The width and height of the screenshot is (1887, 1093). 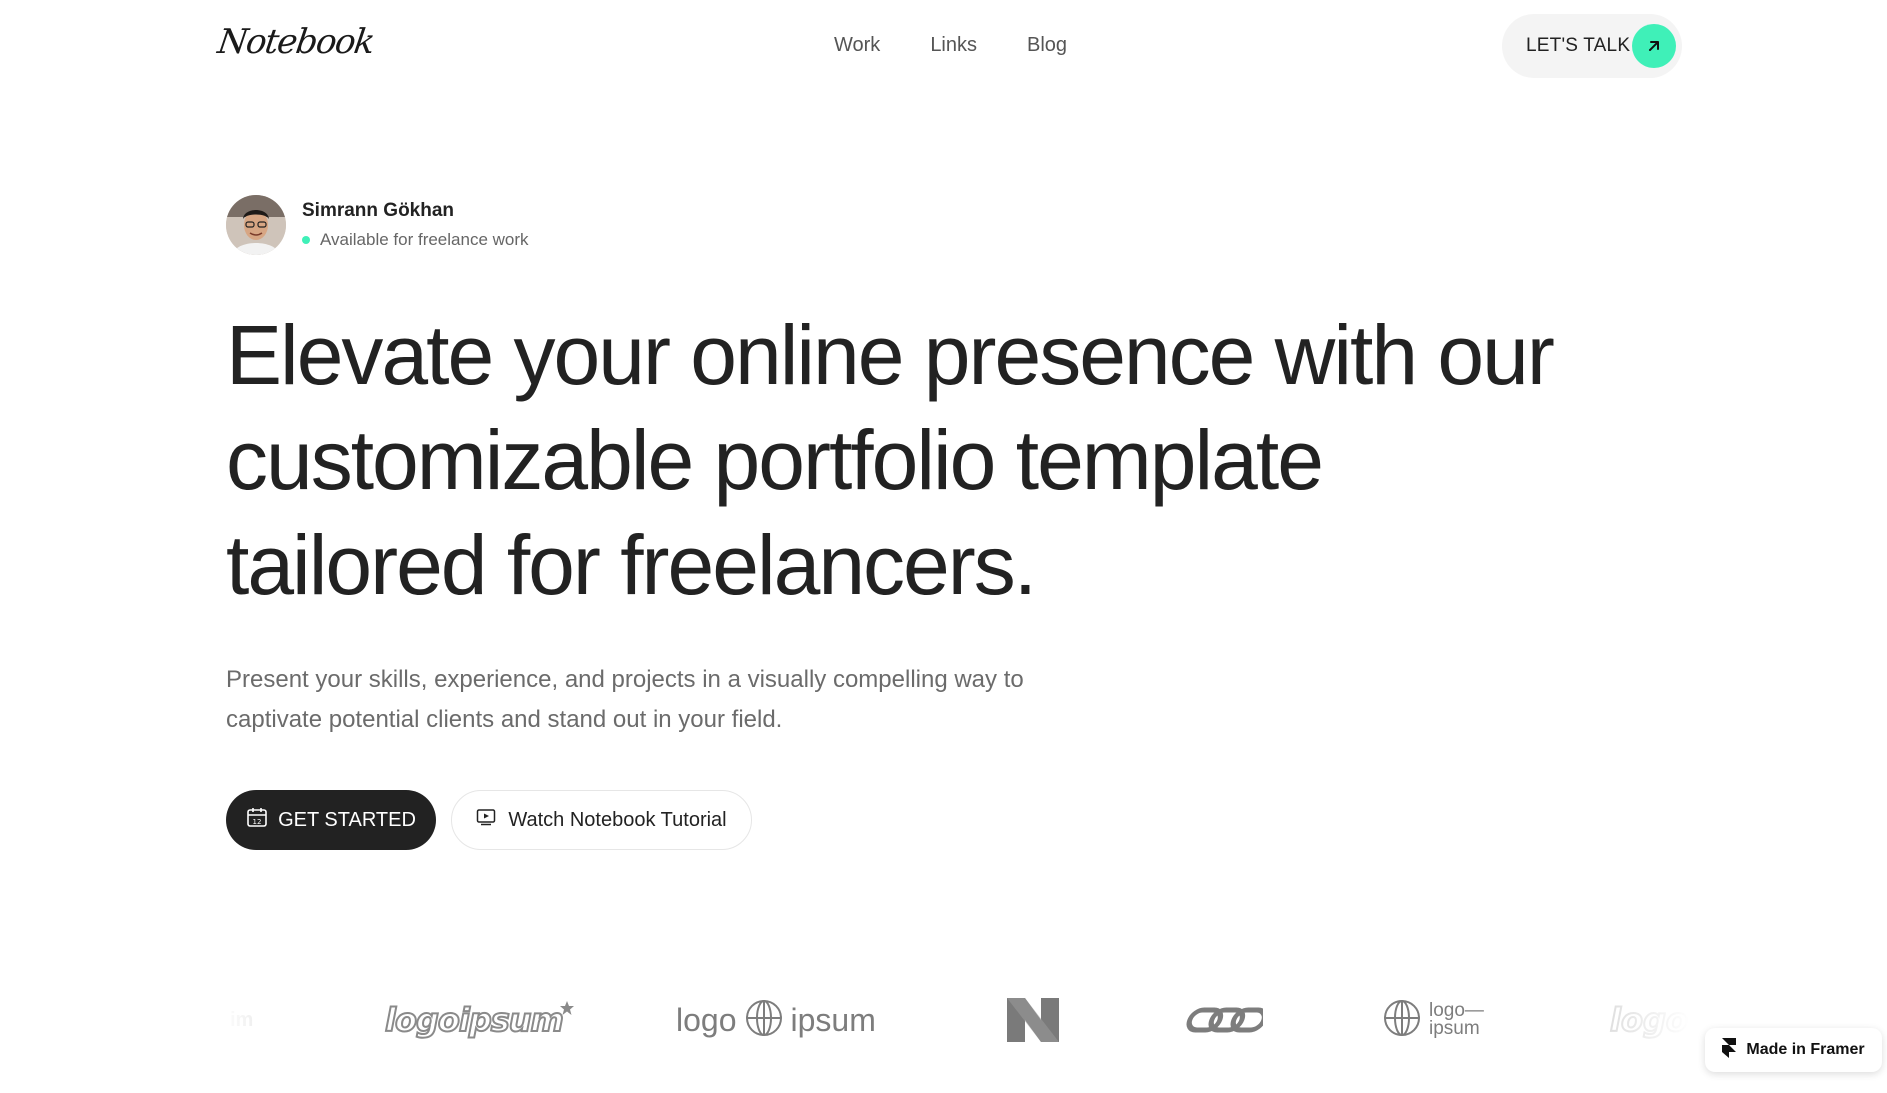 I want to click on client-logo-infinity, so click(x=1224, y=1020).